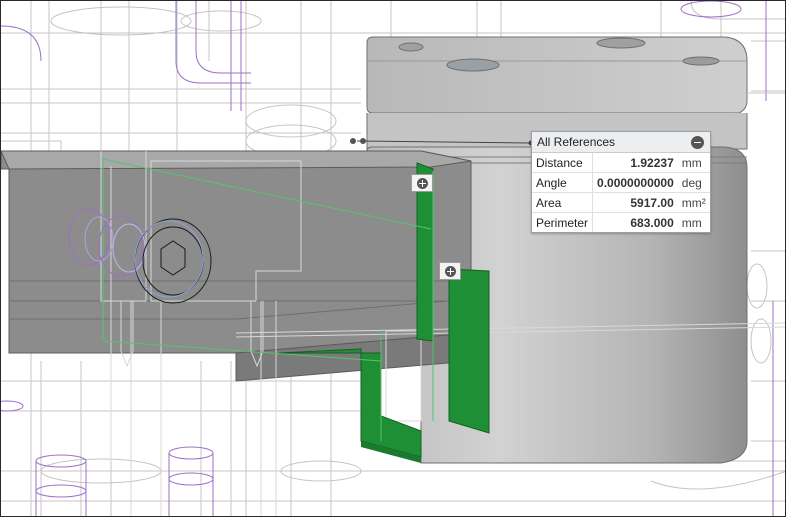 The image size is (786, 517). I want to click on row-value: 1.92237, so click(652, 162).